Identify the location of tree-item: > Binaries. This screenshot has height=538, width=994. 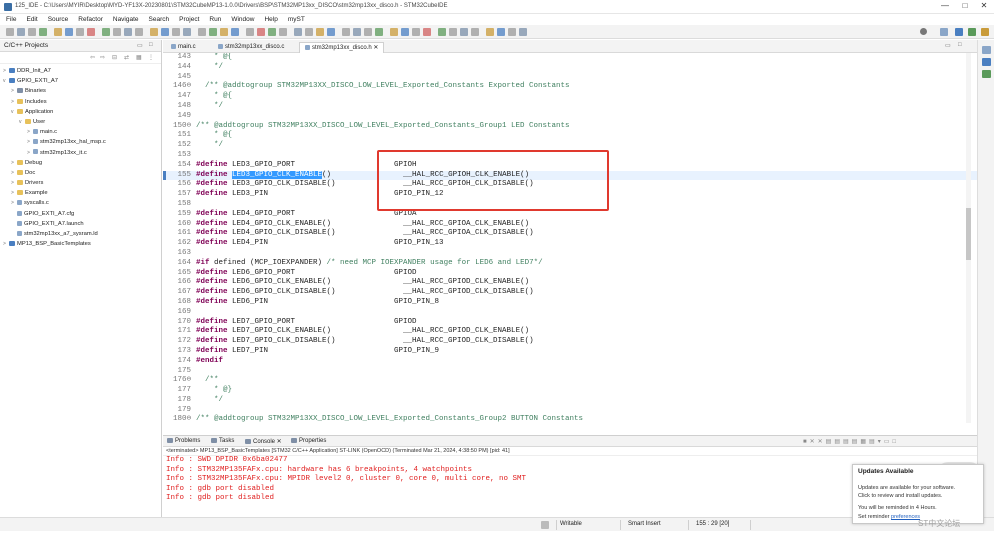
(80, 91).